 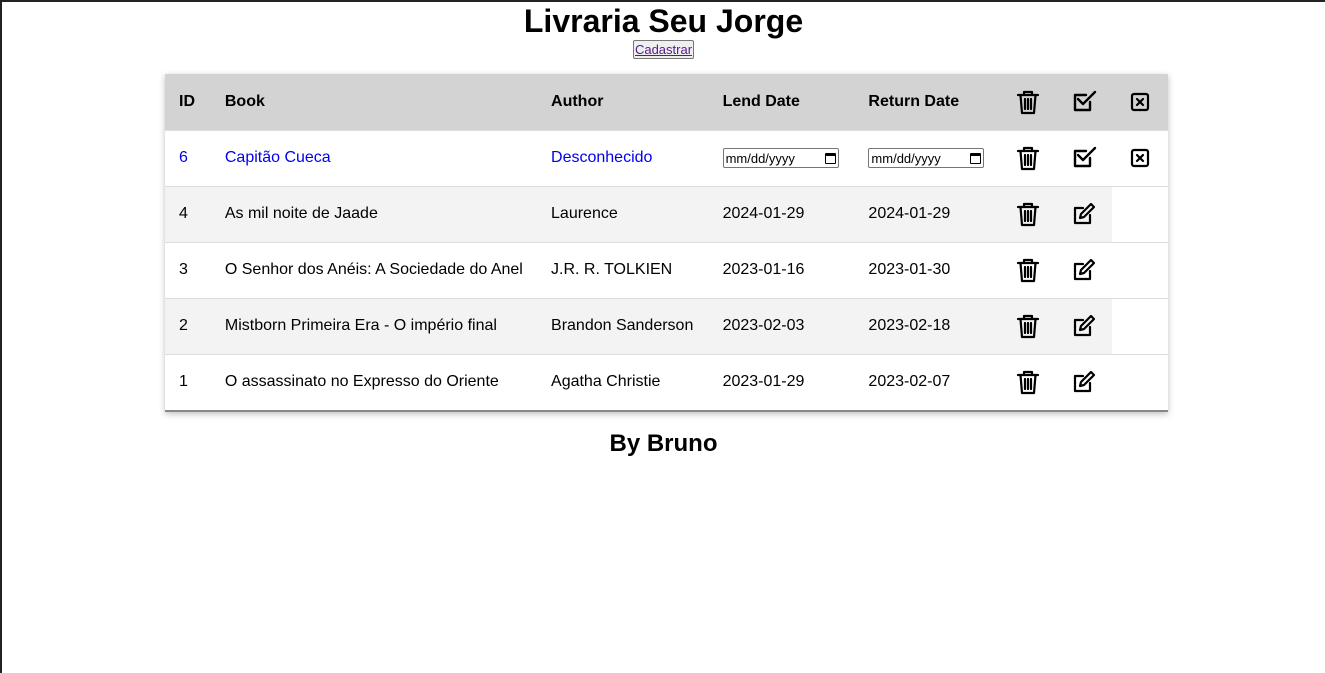 I want to click on cell-id: 2, so click(x=188, y=326).